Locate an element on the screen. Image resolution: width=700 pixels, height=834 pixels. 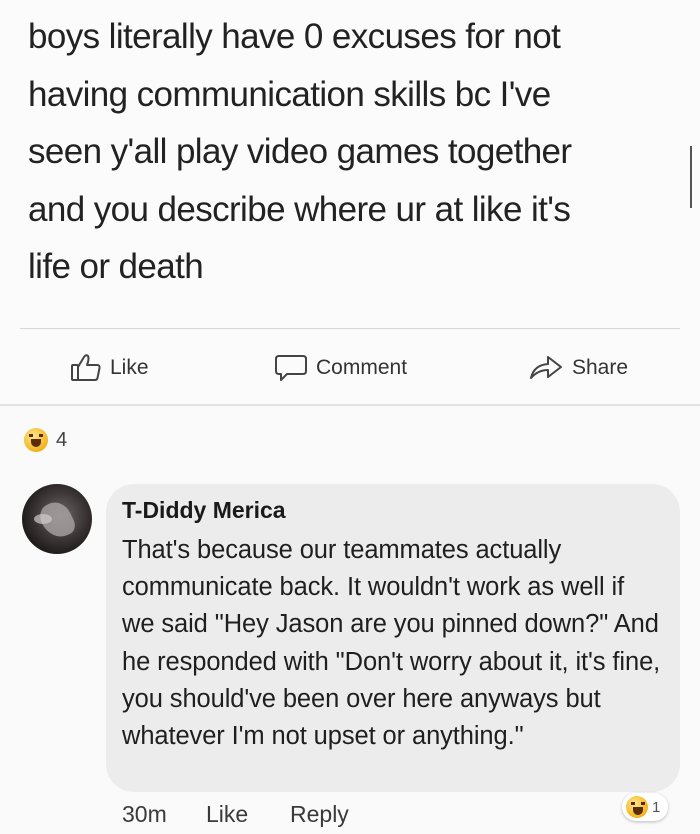
comment-reply-button: Reply is located at coordinates (319, 814).